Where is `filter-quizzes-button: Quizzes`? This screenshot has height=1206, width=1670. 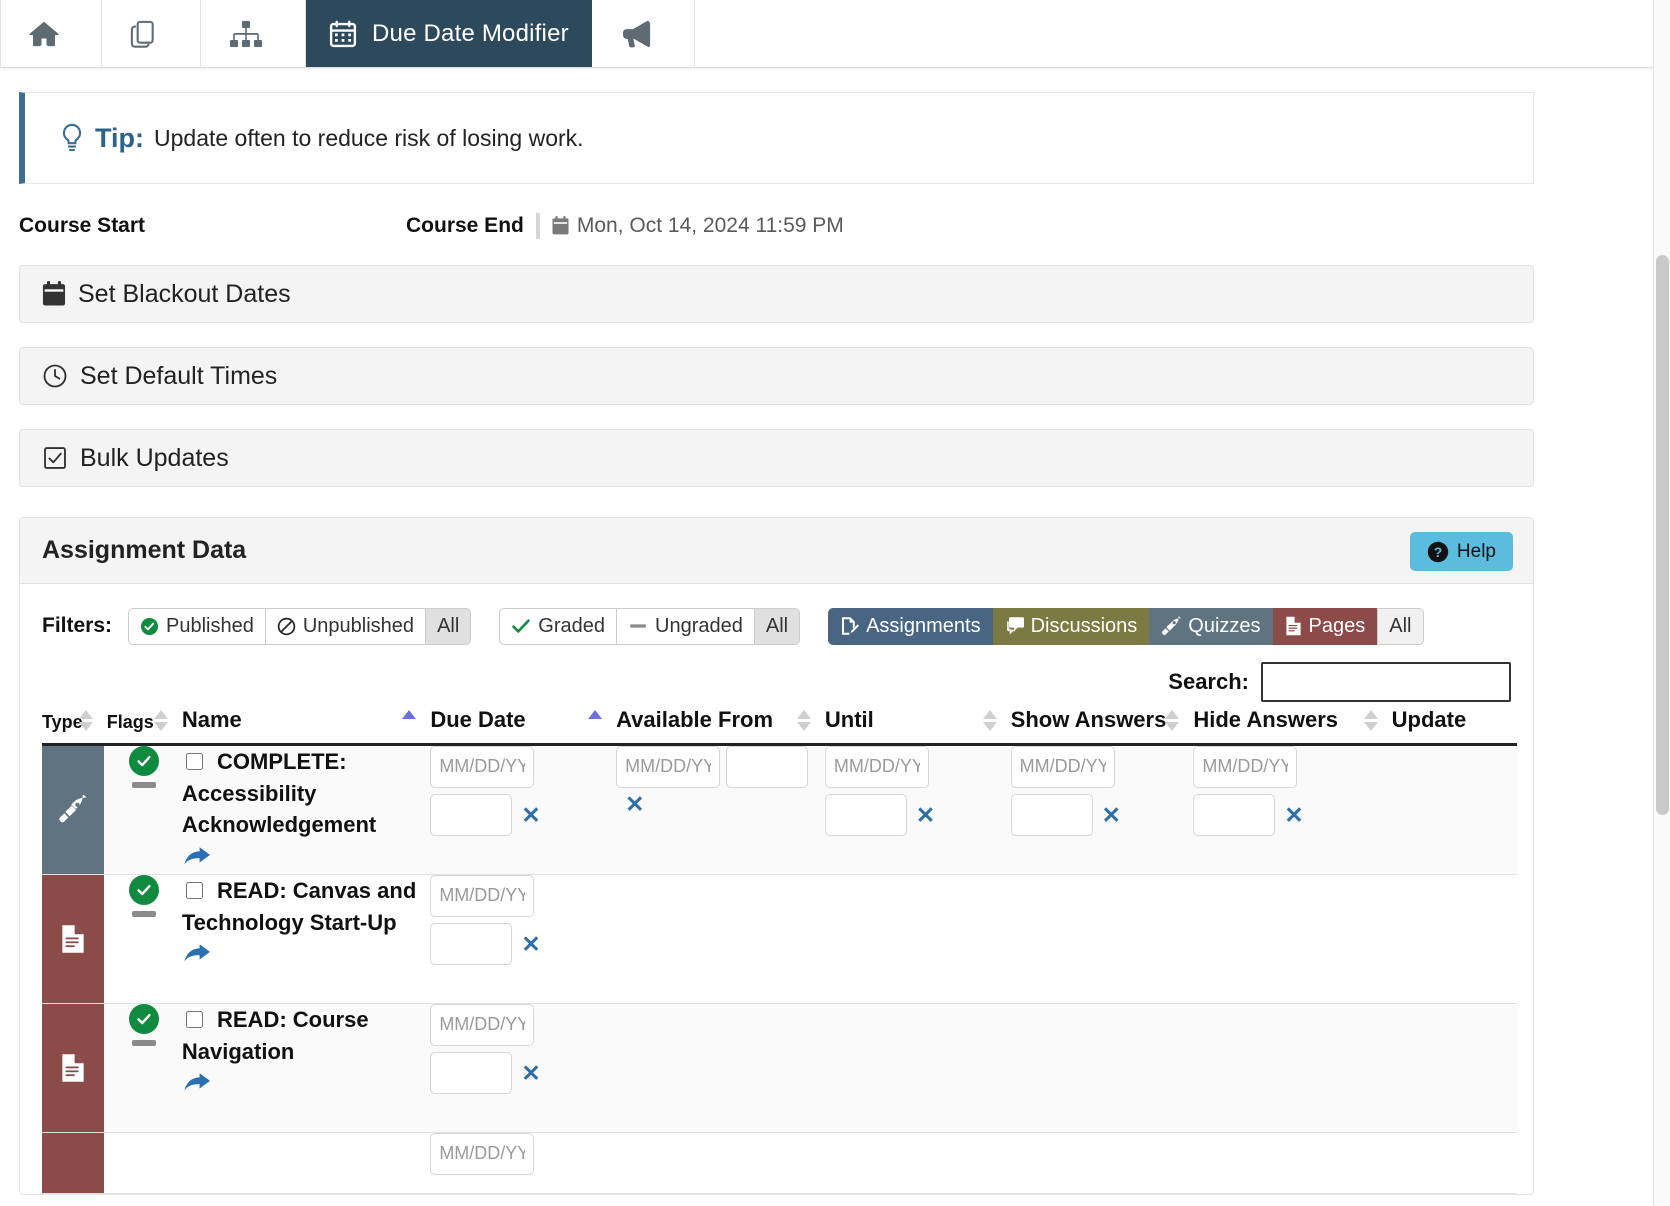 filter-quizzes-button: Quizzes is located at coordinates (1211, 626).